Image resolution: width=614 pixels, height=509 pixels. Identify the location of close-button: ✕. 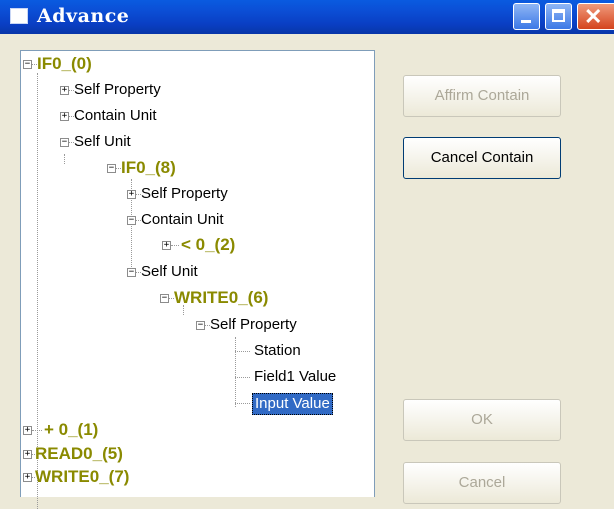
(595, 16).